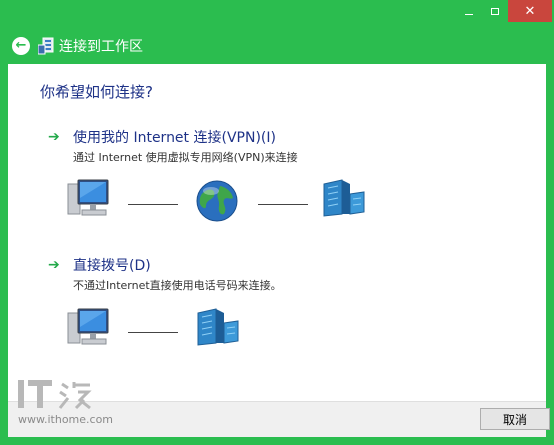 This screenshot has width=554, height=445. I want to click on dialup-option-description: 不通过Internet直接使用电话号码来连接。, so click(177, 285).